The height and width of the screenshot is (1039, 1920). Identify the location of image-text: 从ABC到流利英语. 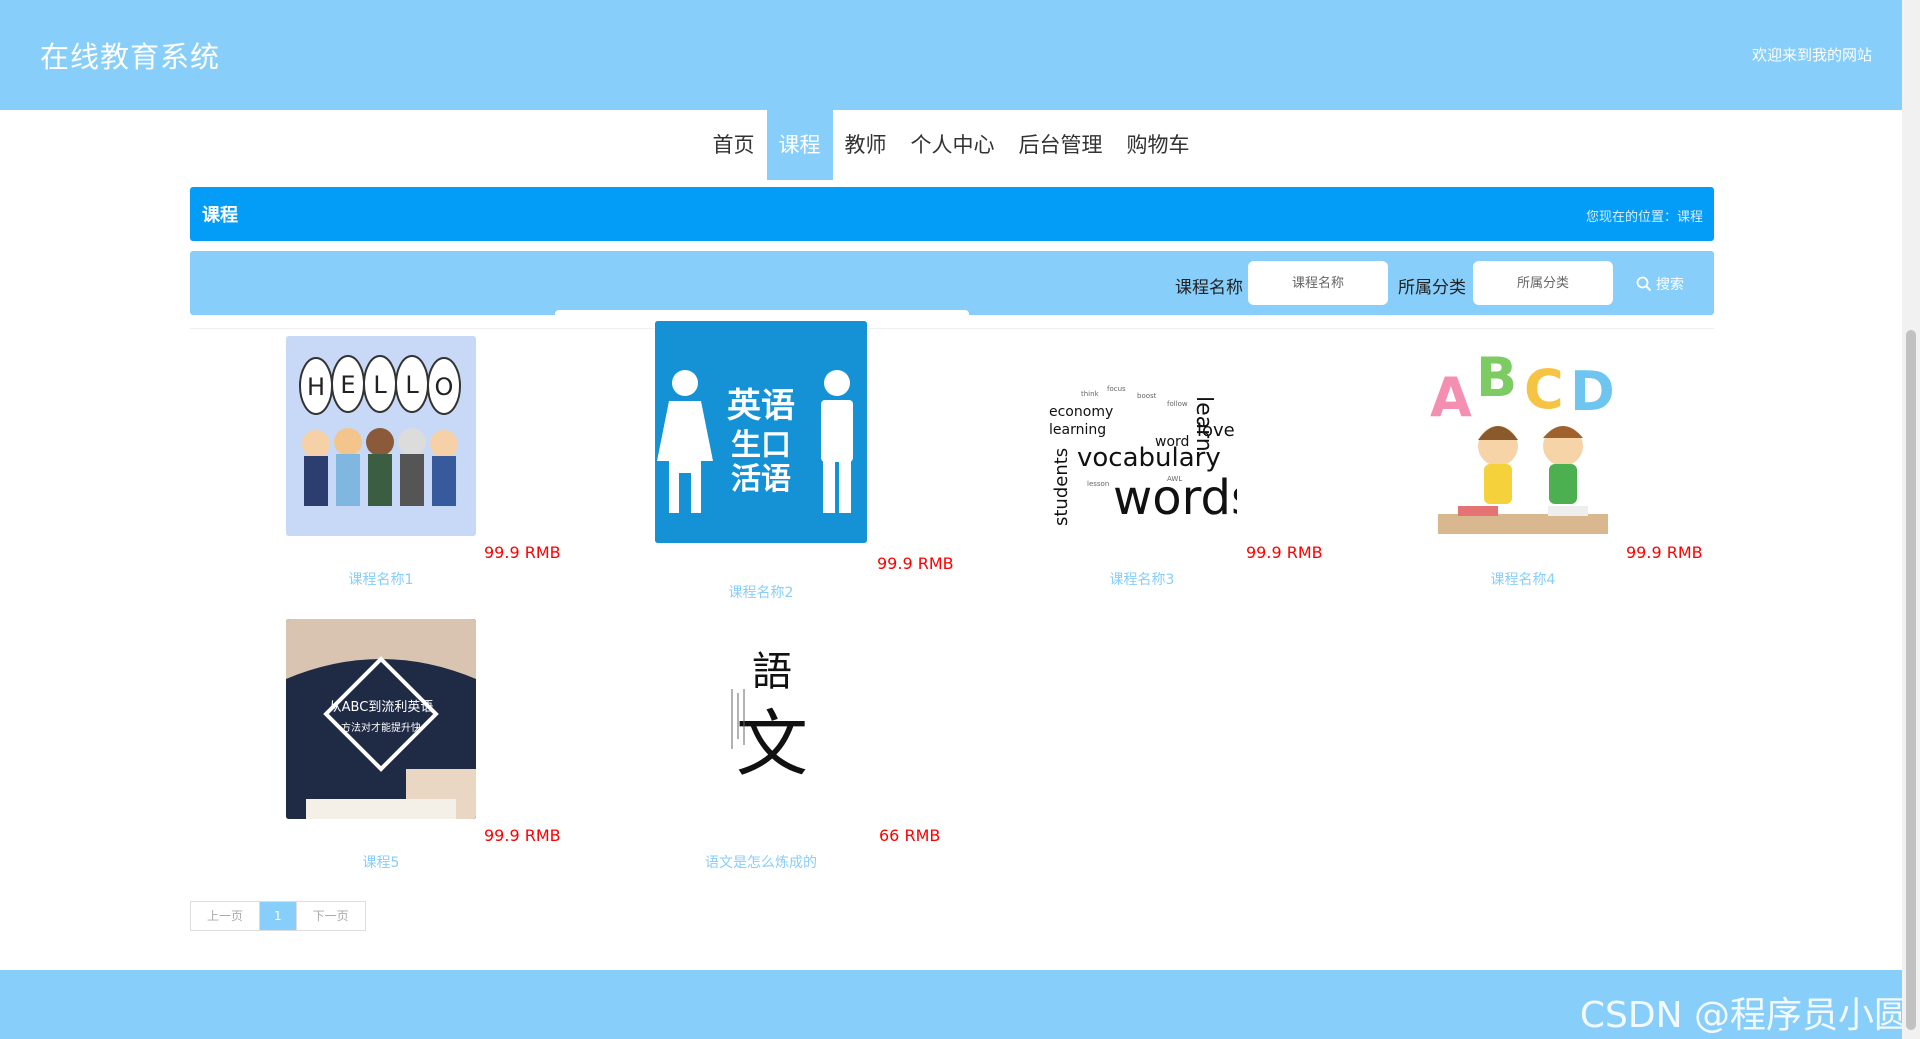
(381, 707).